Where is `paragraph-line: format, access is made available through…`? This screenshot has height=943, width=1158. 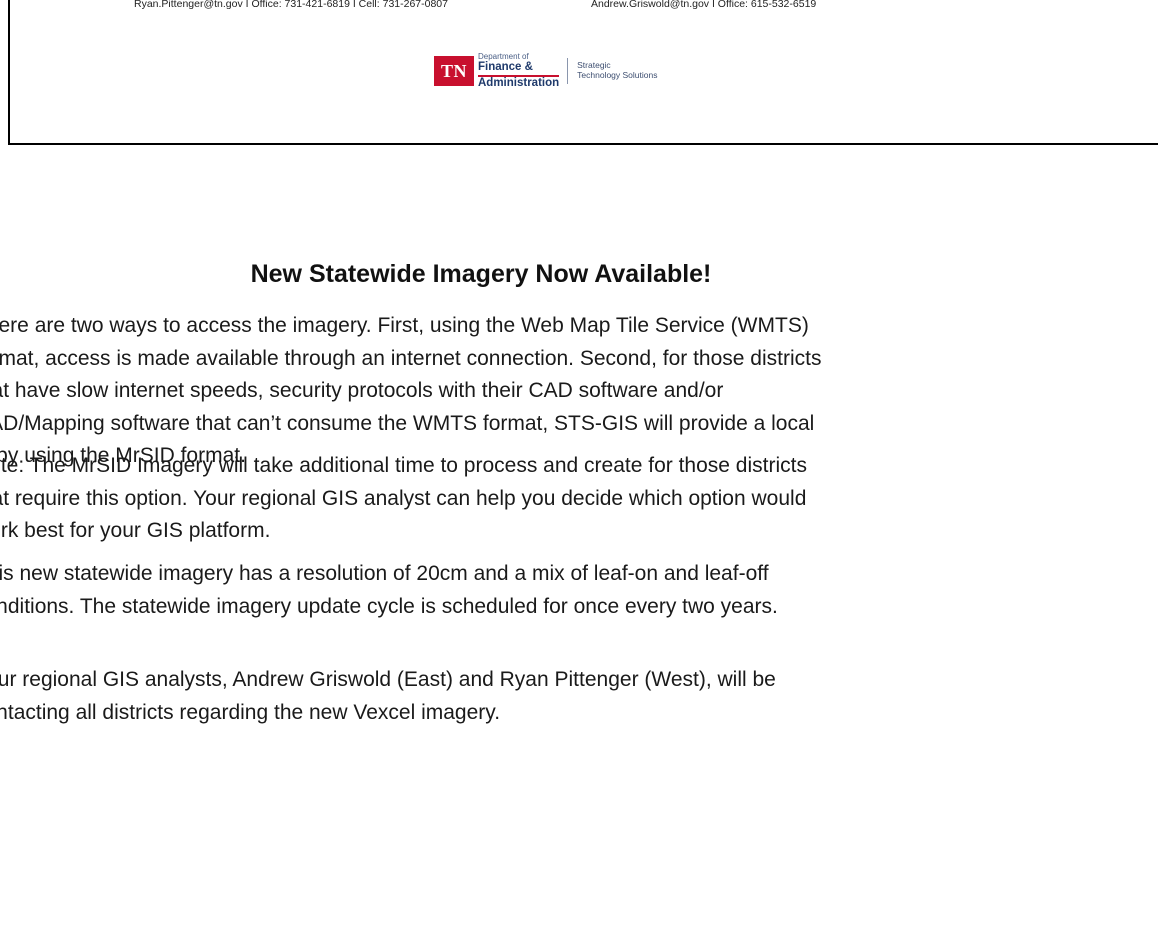
paragraph-line: format, access is made available through… is located at coordinates (411, 358).